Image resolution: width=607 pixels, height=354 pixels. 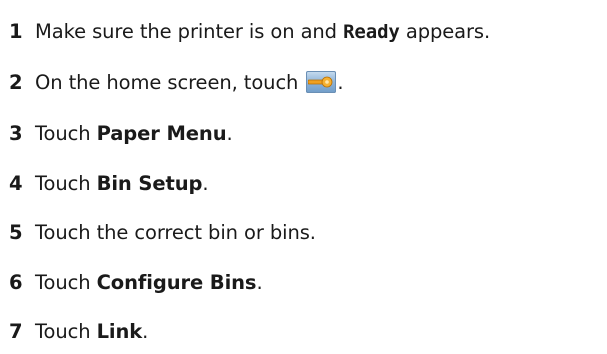 What do you see at coordinates (161, 133) in the screenshot?
I see `menu-item-name: Paper Menu` at bounding box center [161, 133].